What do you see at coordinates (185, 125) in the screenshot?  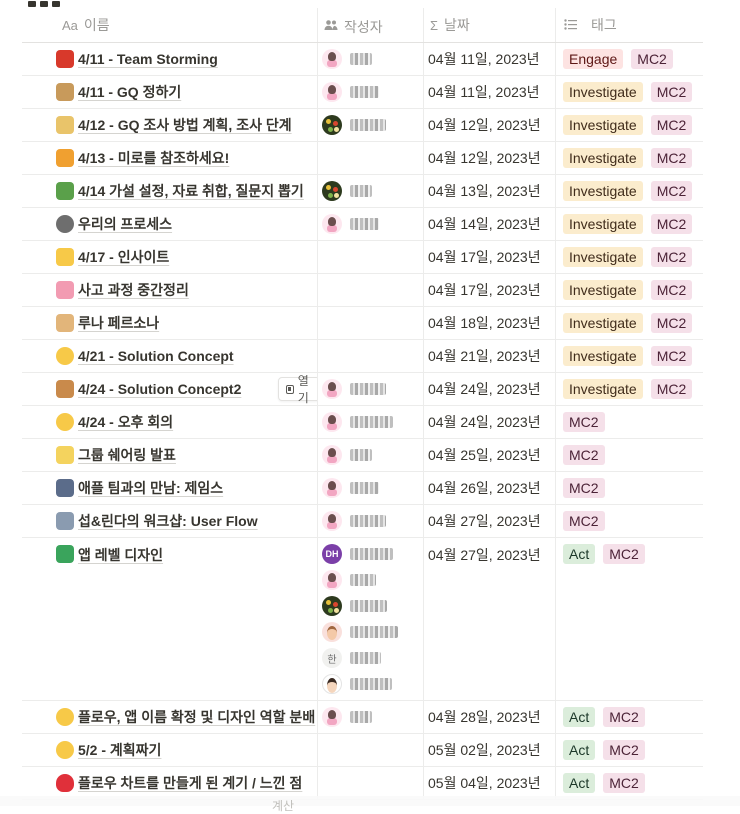 I see `page-title-link: 4/12 - GQ 조사 방법 계획, 조사 단계` at bounding box center [185, 125].